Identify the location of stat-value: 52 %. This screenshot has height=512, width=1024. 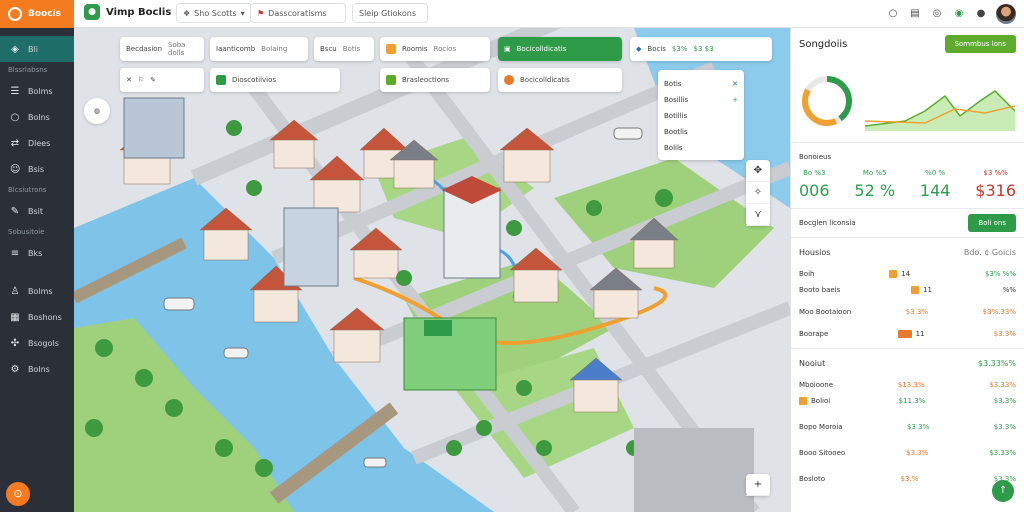
(875, 190).